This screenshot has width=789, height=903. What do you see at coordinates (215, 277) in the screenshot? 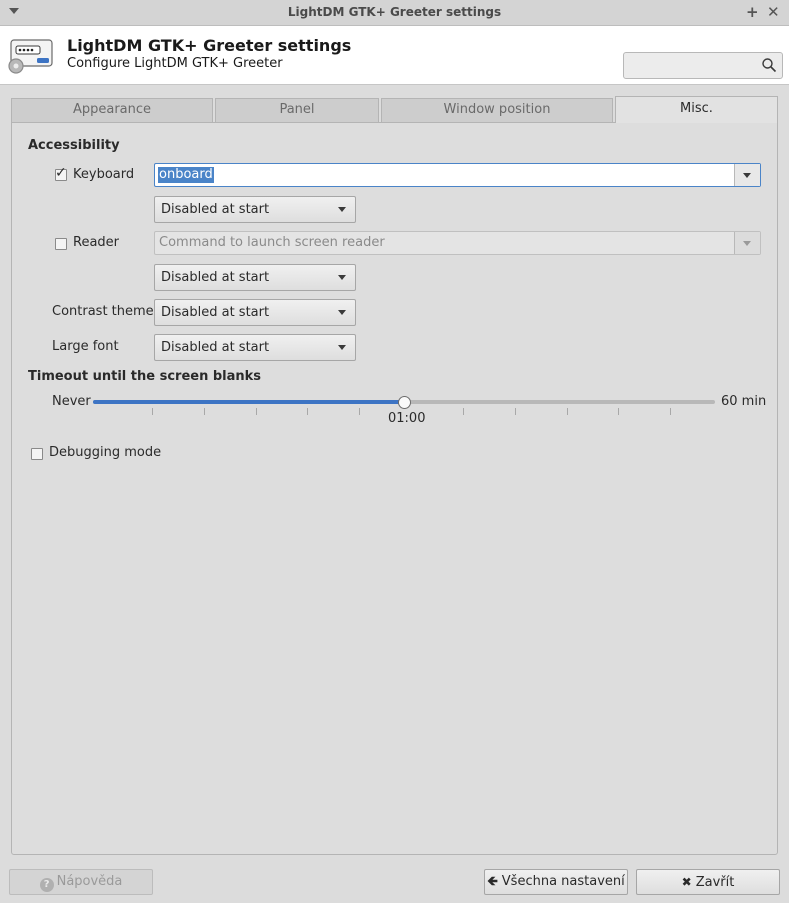
I see `reader-start-state-value: Disabled at start` at bounding box center [215, 277].